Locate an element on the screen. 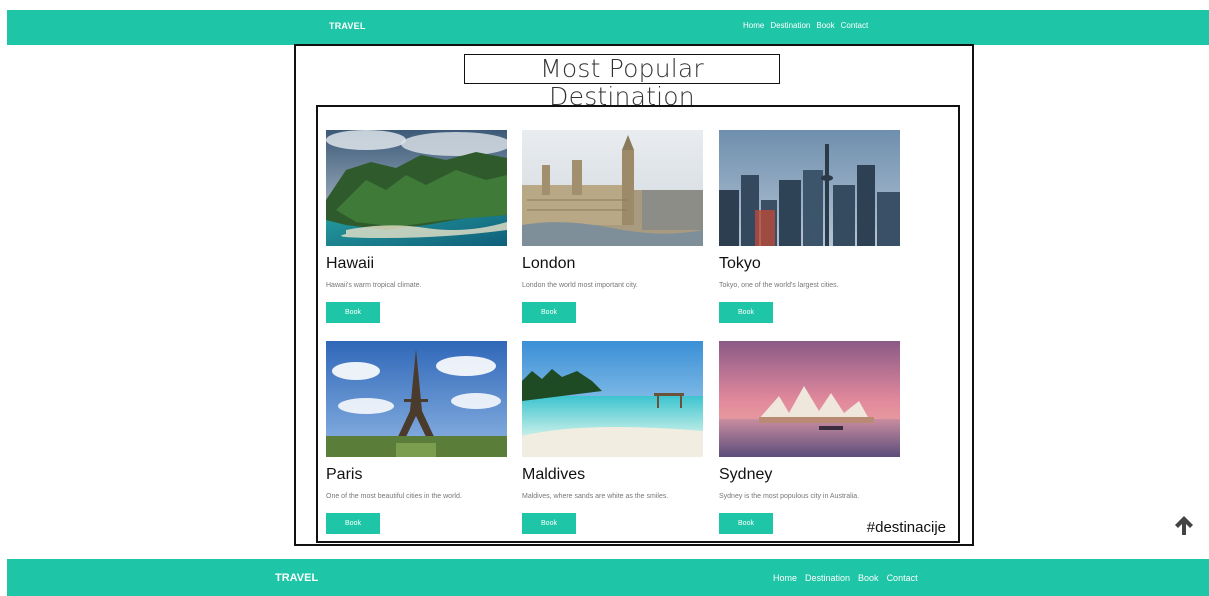 This screenshot has height=596, width=1209. hashtag-label: #destinacije is located at coordinates (906, 527).